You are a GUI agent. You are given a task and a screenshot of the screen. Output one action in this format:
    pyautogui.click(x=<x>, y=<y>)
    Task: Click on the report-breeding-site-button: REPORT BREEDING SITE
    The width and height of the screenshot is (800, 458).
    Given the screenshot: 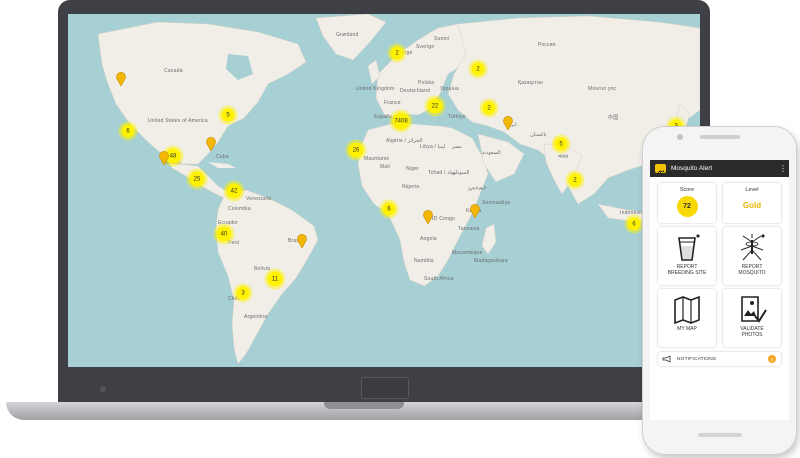 What is the action you would take?
    pyautogui.click(x=687, y=256)
    